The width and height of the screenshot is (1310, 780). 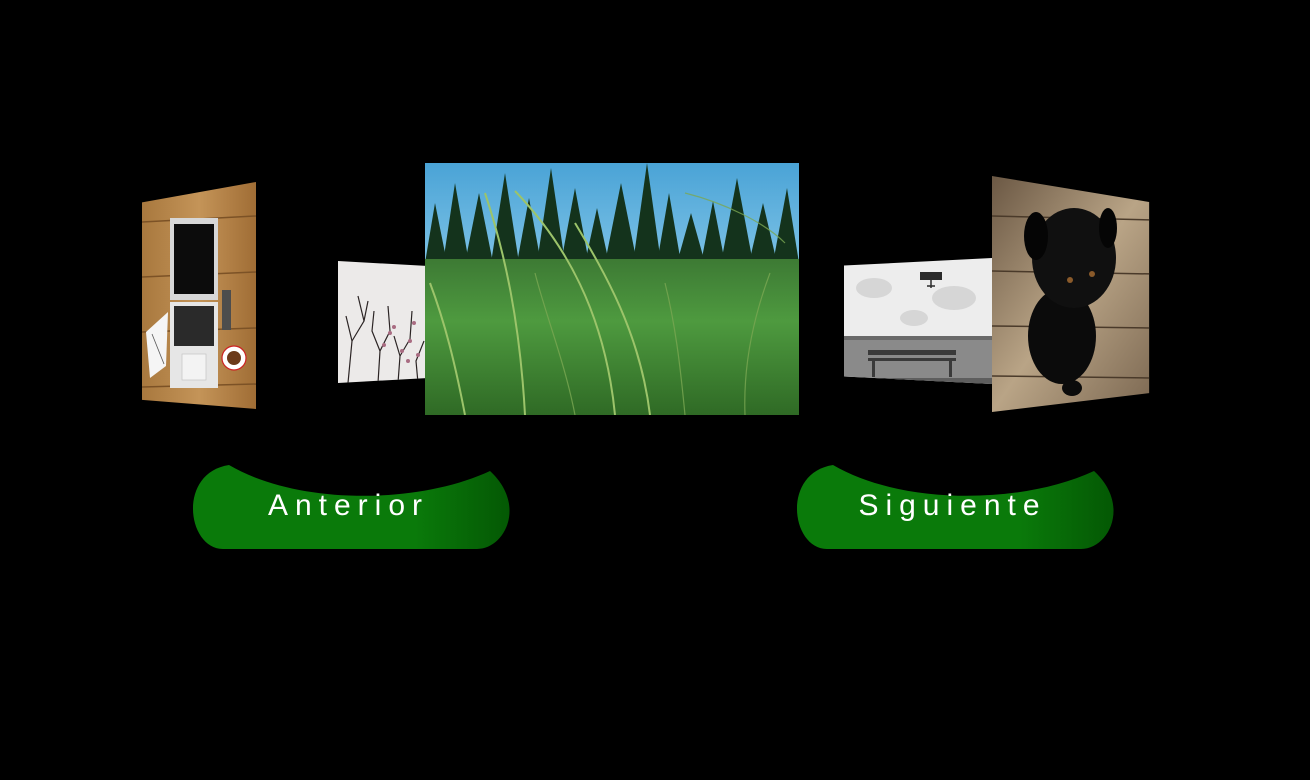 I want to click on grass-field-photo, so click(x=612, y=289).